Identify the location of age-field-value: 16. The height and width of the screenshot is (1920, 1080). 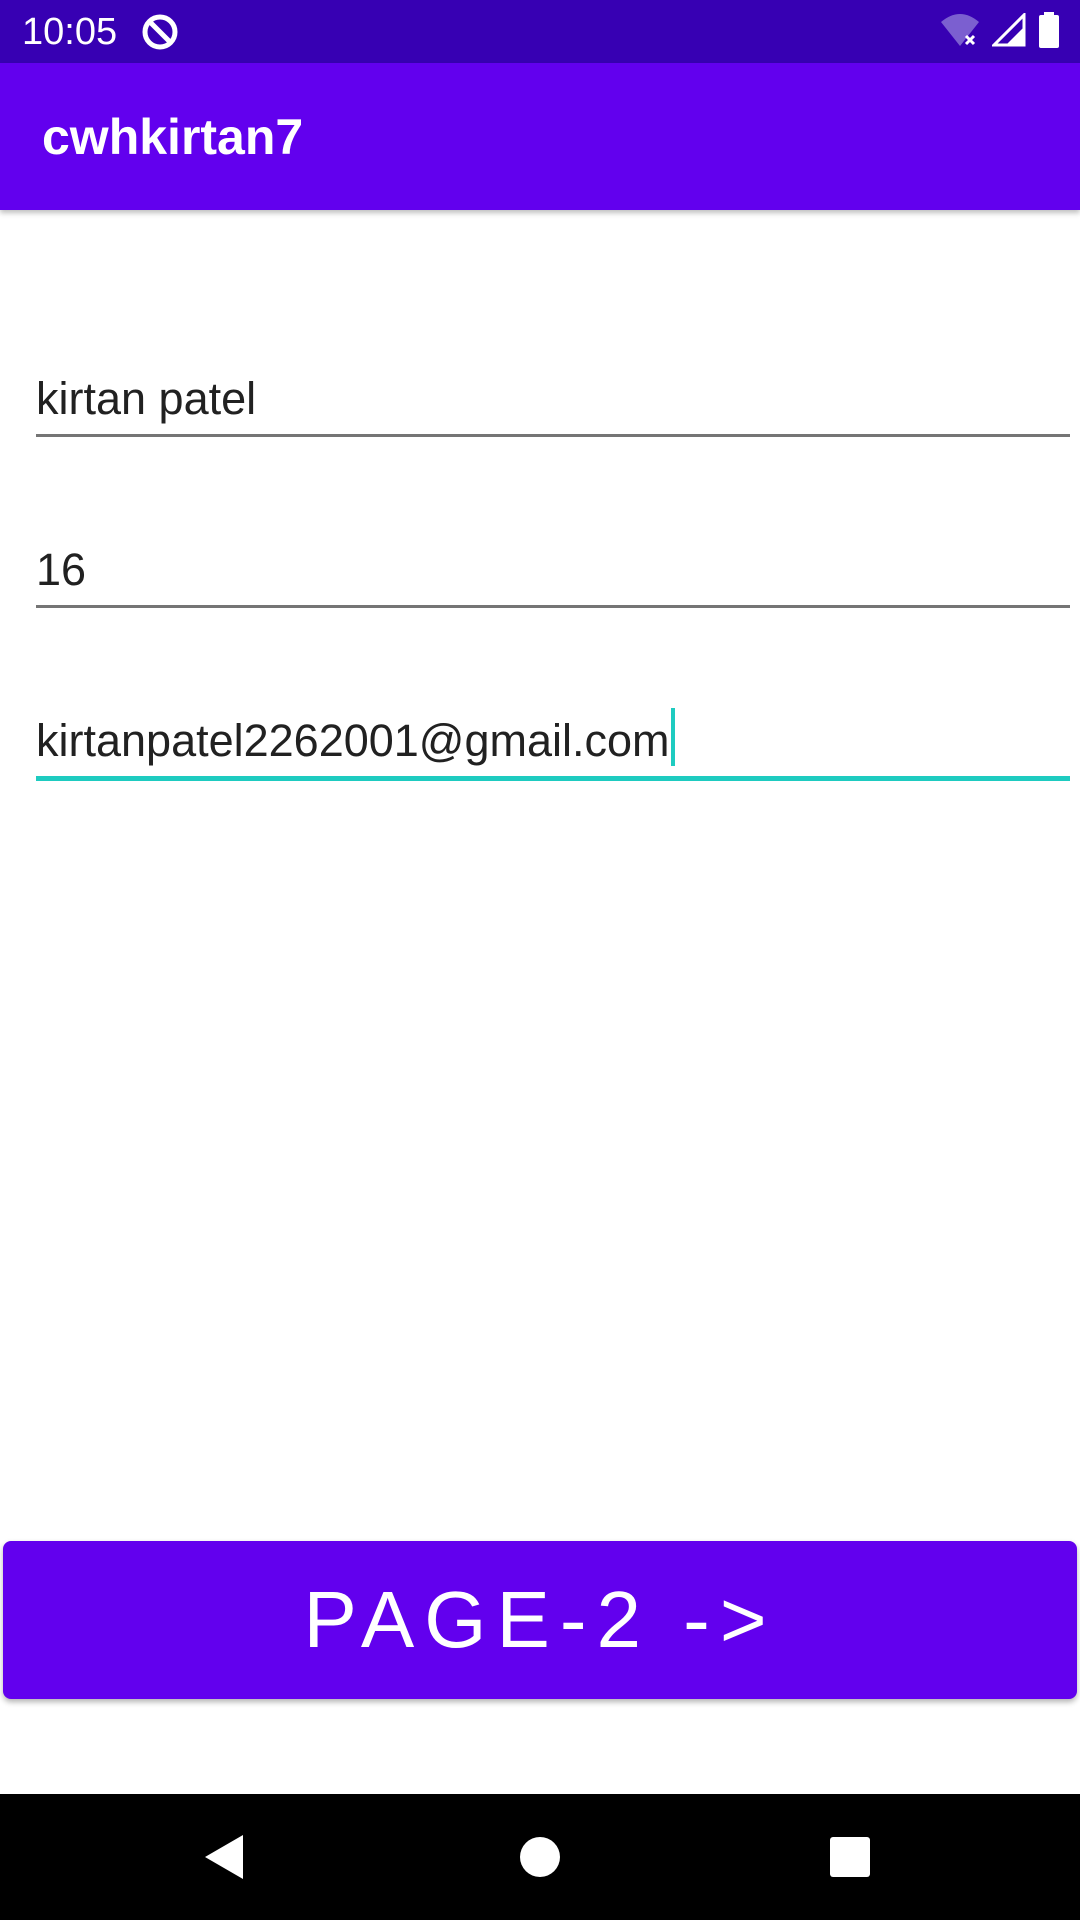
(61, 569).